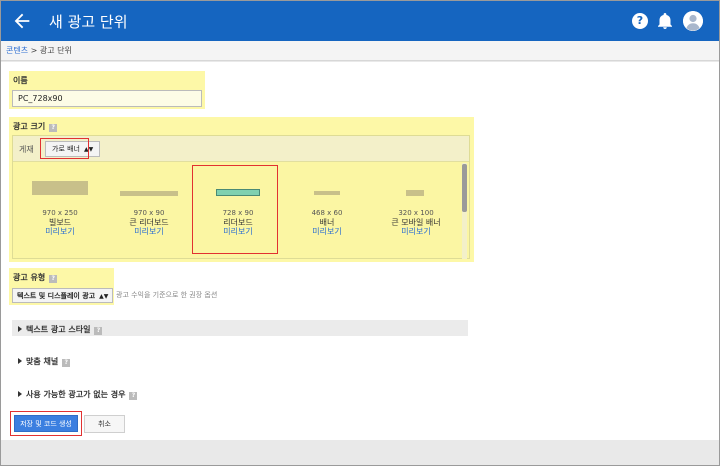 This screenshot has height=466, width=720. What do you see at coordinates (416, 213) in the screenshot?
I see `size-dims: 320 x 100` at bounding box center [416, 213].